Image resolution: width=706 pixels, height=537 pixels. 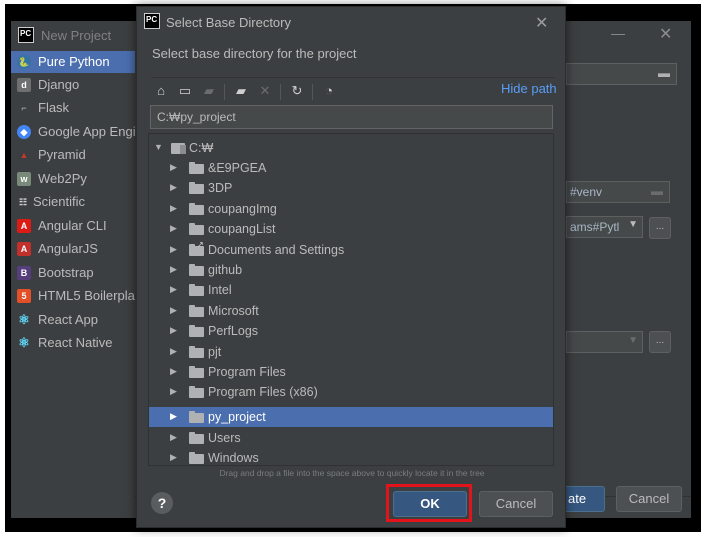 What do you see at coordinates (351, 311) in the screenshot?
I see `tree-node: ▶ Microsoft` at bounding box center [351, 311].